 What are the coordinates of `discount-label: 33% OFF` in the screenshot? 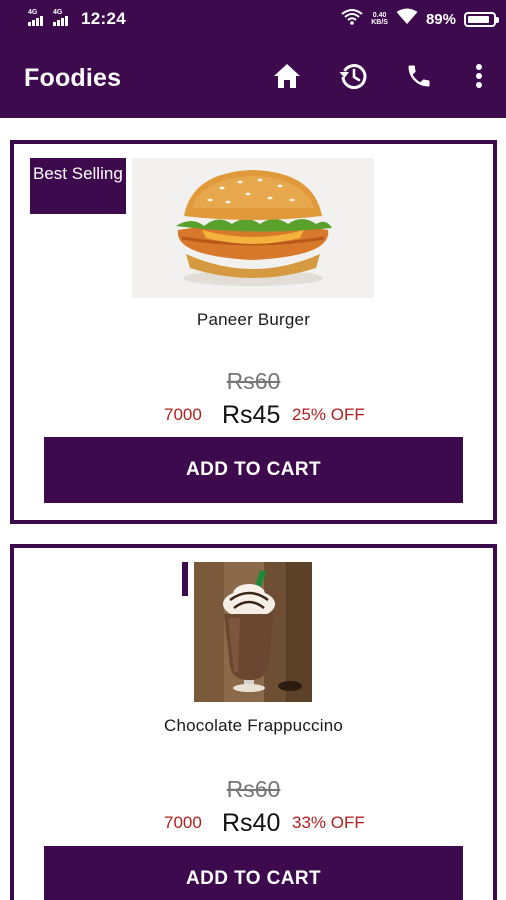 It's located at (328, 822).